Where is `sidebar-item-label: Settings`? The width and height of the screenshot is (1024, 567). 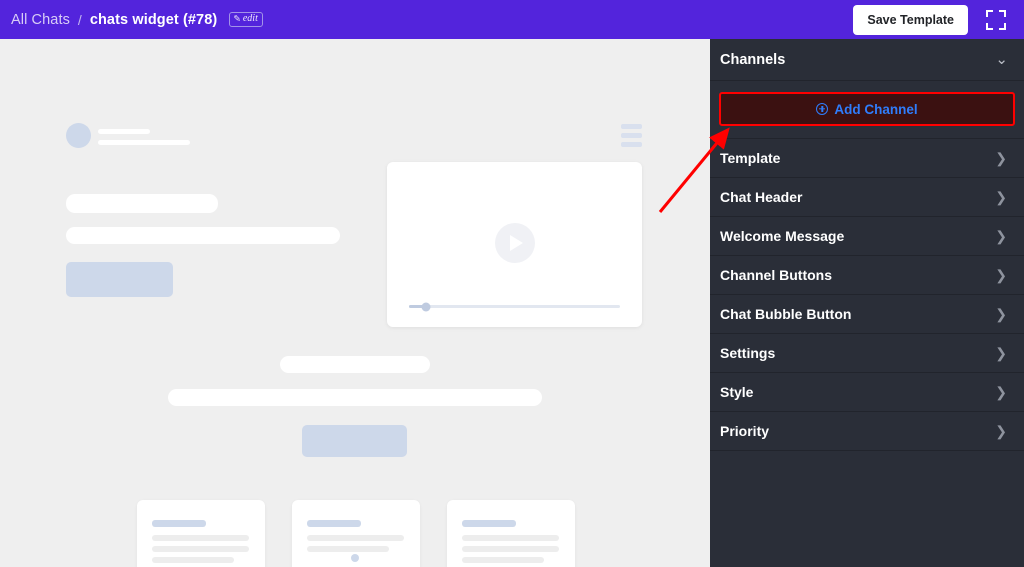 sidebar-item-label: Settings is located at coordinates (748, 353).